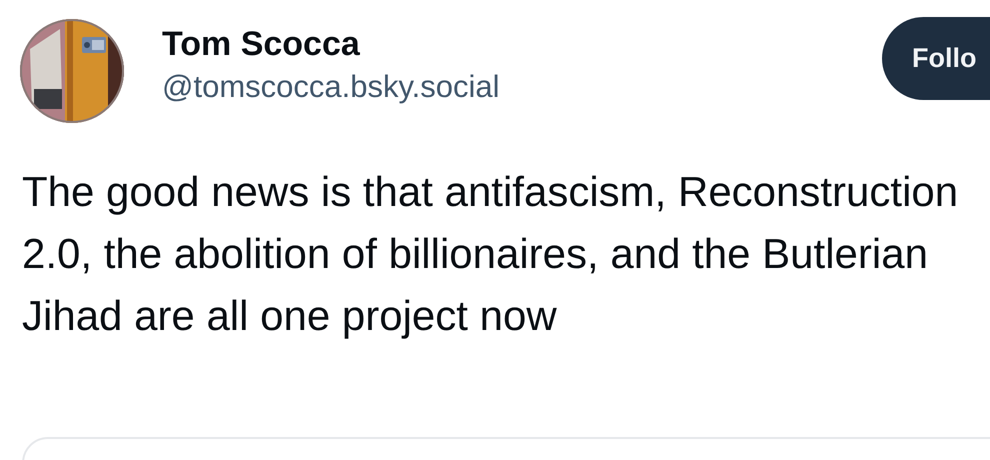  I want to click on author-handle: @tomscocca.bsky.social, so click(331, 87).